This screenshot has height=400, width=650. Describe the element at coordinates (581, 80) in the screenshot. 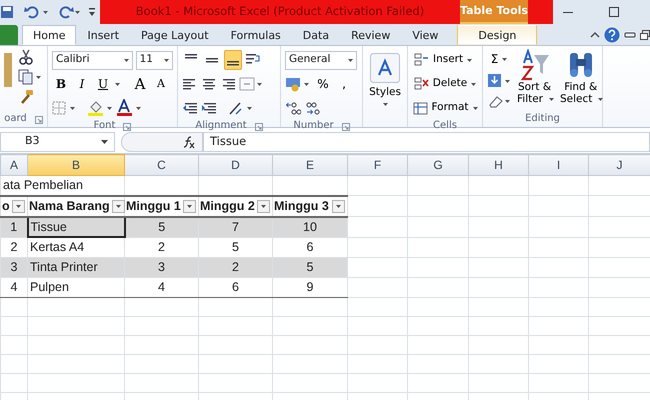

I see `find-select-button: Find & Select` at that location.